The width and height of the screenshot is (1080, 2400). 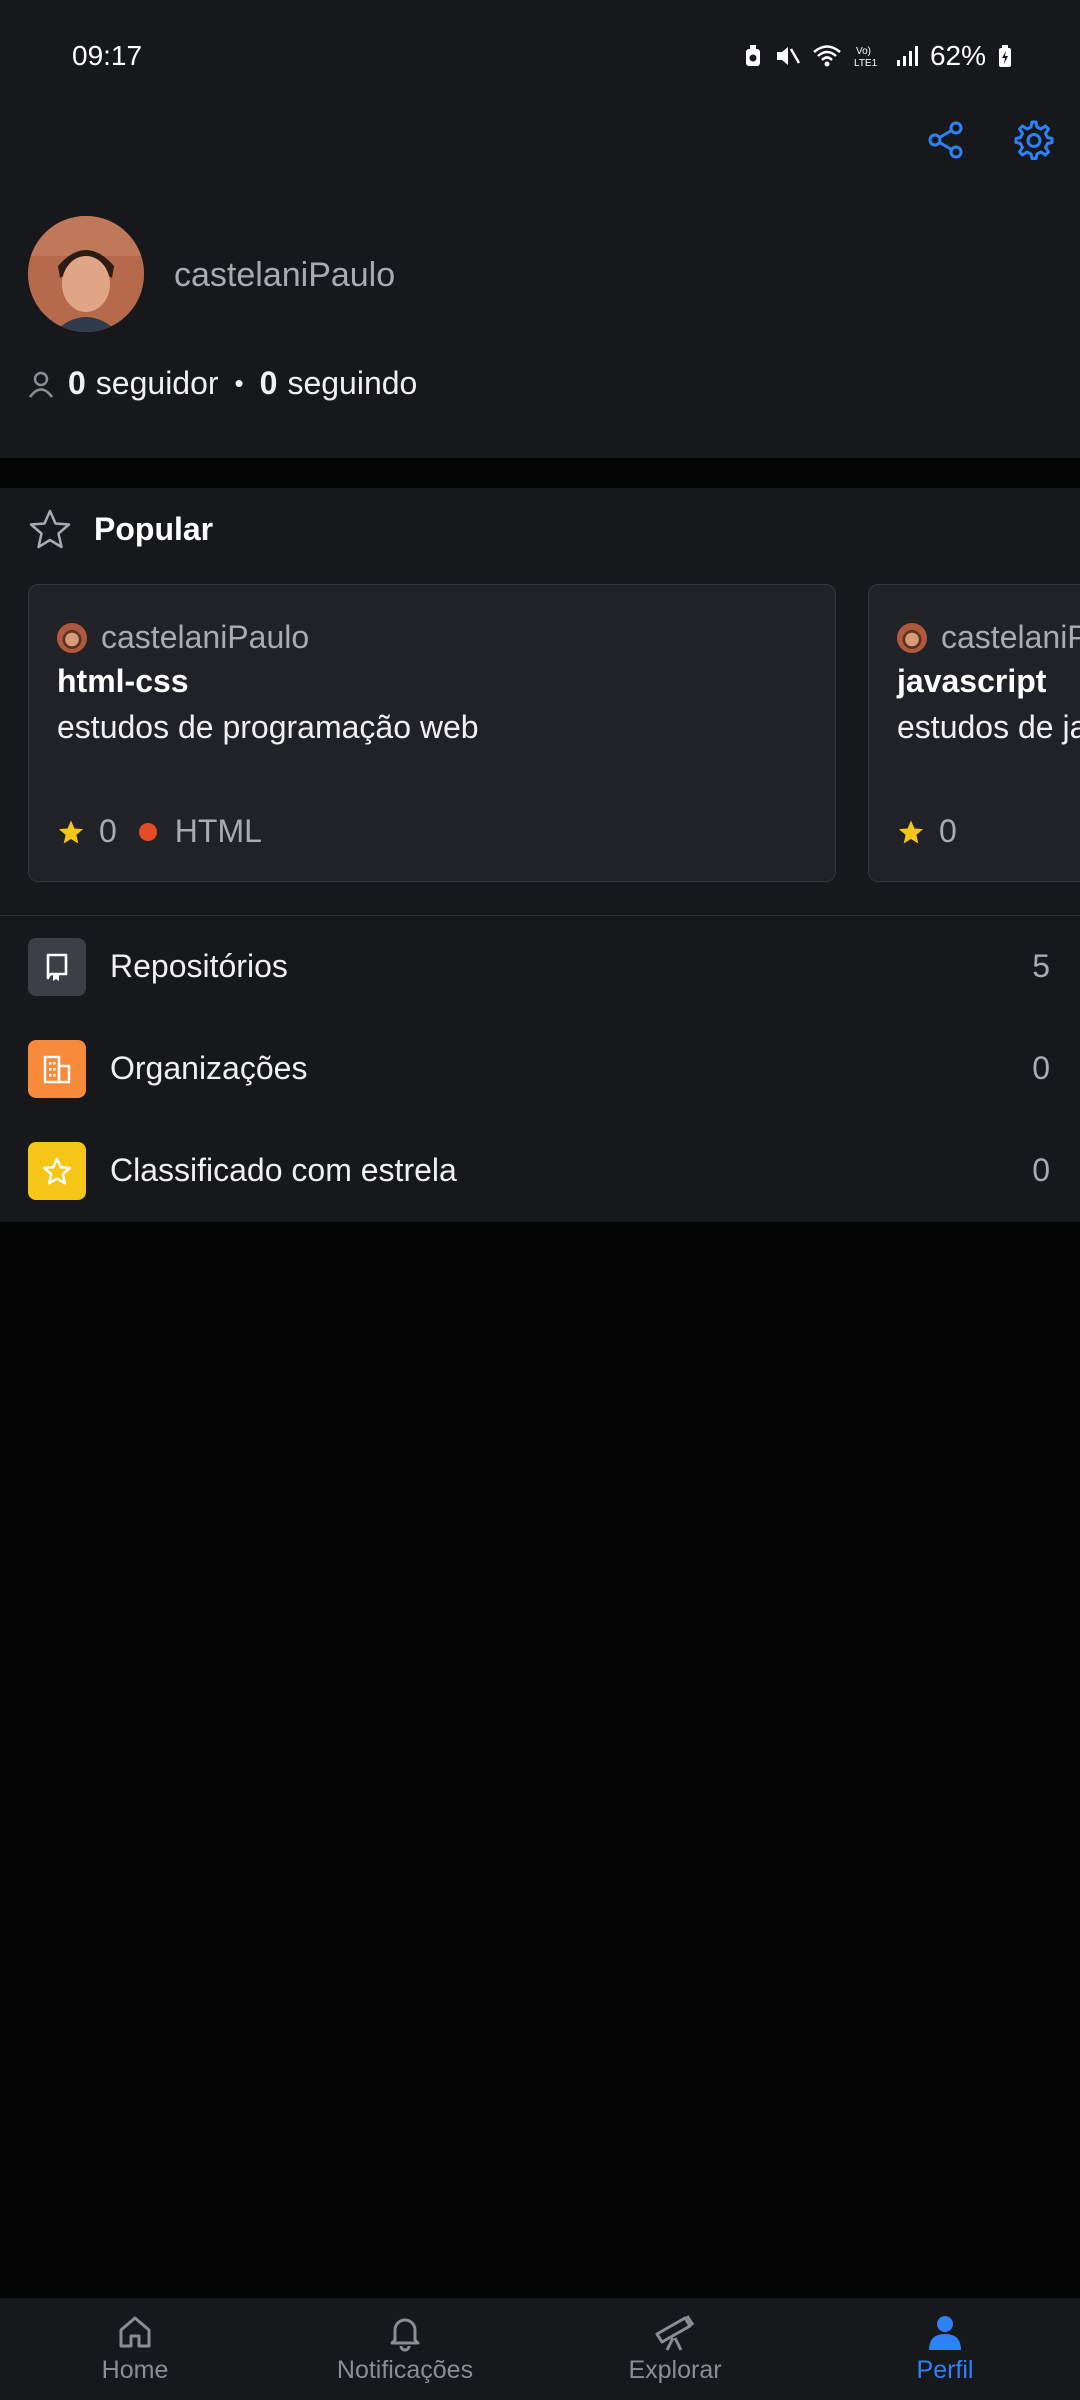 I want to click on repo-meta: 0 HTML, so click(x=159, y=831).